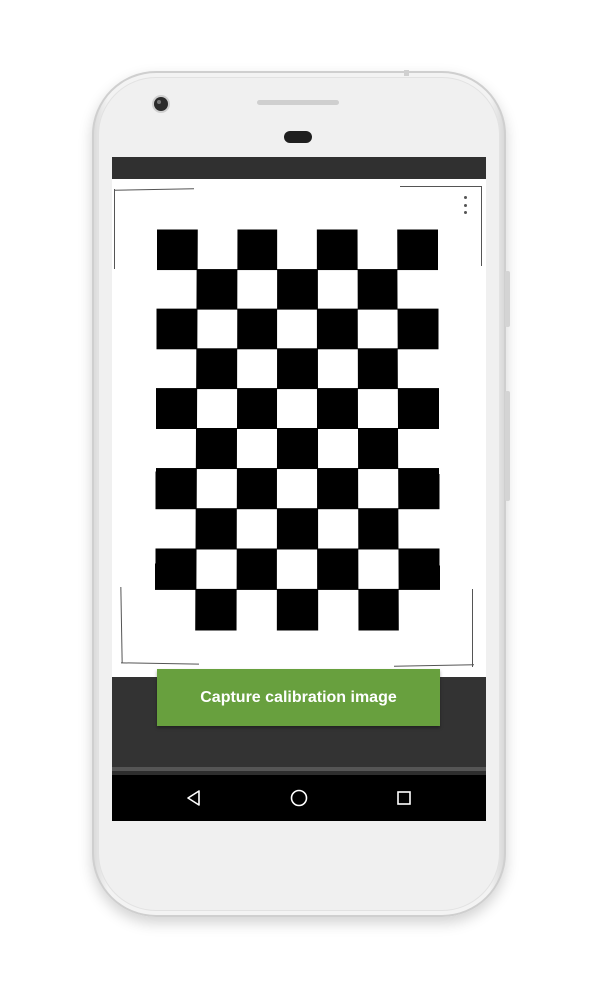  What do you see at coordinates (434, 665) in the screenshot?
I see `frame-corner-bottom-right` at bounding box center [434, 665].